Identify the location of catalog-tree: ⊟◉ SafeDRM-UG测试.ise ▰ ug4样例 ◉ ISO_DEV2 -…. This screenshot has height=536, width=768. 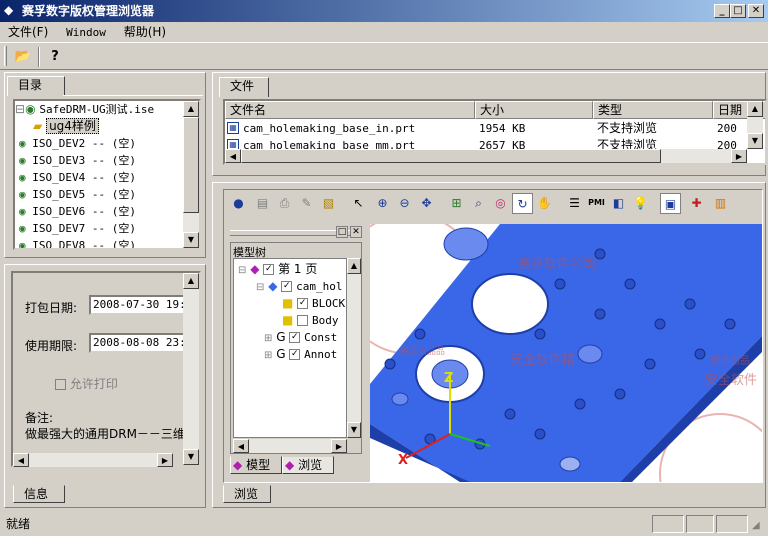
(107, 174).